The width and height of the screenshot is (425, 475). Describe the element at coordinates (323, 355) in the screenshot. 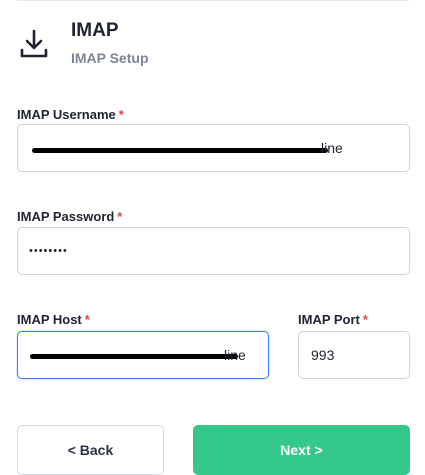

I see `port-value: 993` at that location.